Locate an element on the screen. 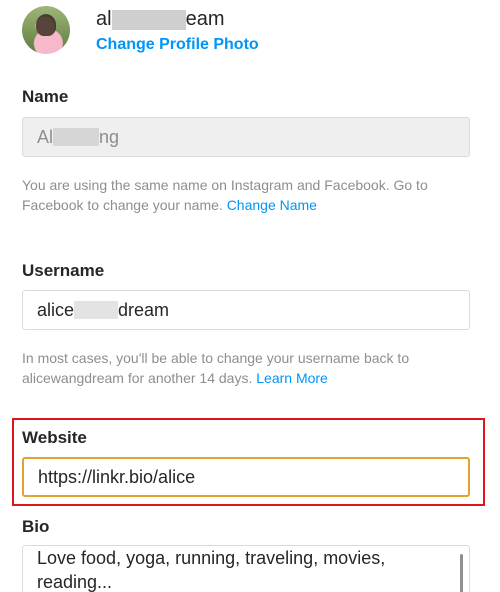 This screenshot has width=500, height=592. name-value-start: Al is located at coordinates (45, 136).